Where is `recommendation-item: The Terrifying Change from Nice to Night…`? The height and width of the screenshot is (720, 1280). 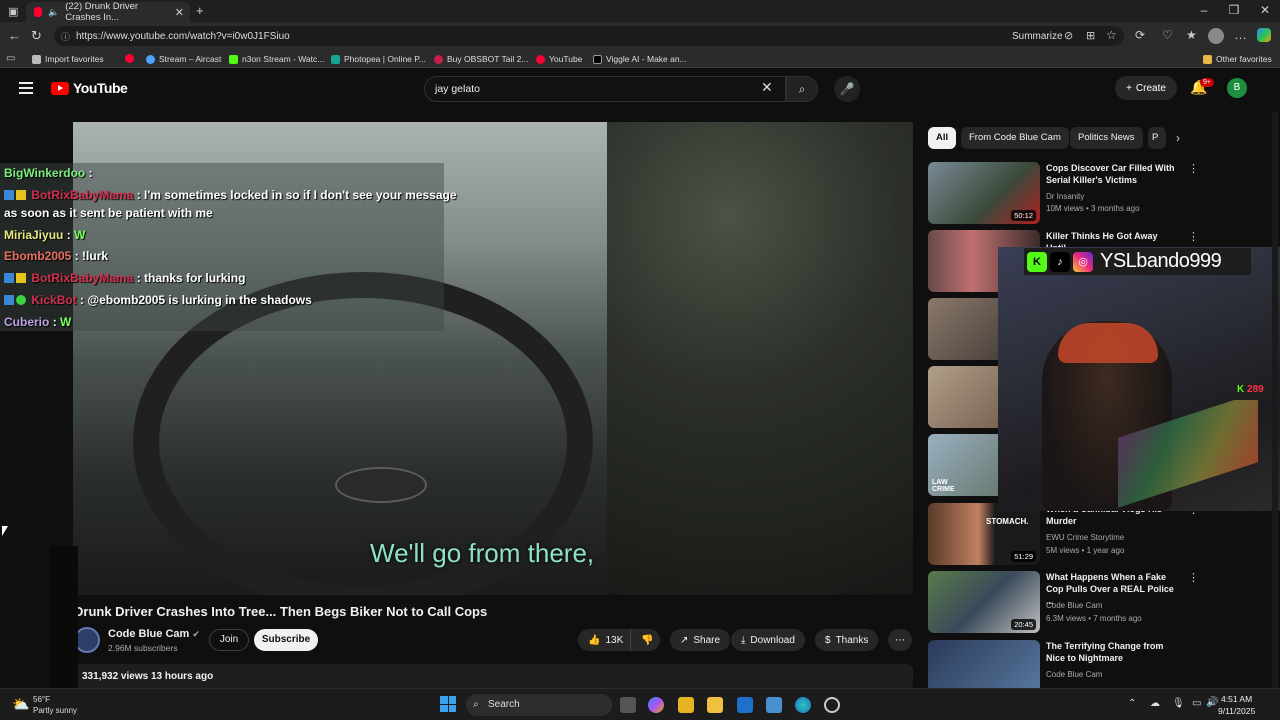
recommendation-item: The Terrifying Change from Nice to Night… is located at coordinates (1058, 664).